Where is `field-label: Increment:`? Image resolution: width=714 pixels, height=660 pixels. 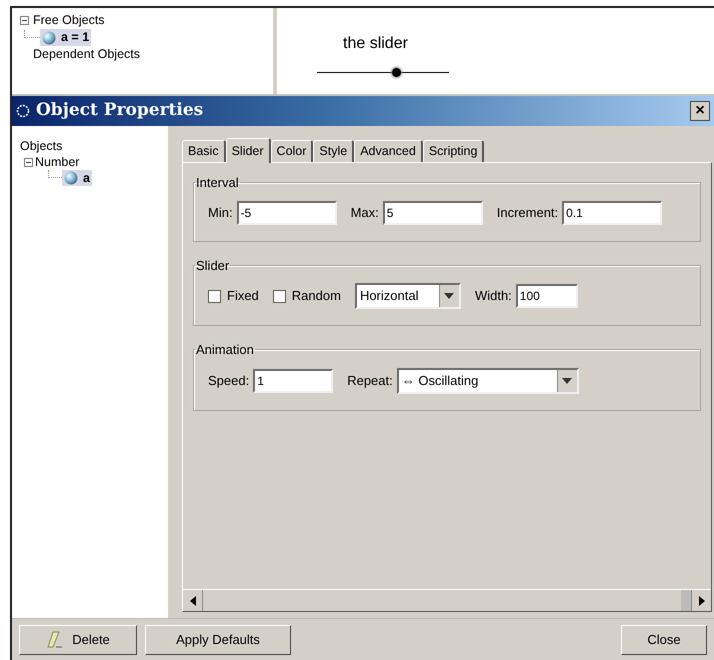
field-label: Increment: is located at coordinates (527, 213).